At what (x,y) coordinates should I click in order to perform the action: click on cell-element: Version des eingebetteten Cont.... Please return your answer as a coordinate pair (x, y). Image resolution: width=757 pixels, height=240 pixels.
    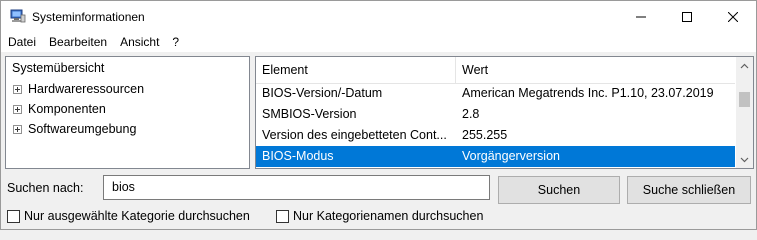
    Looking at the image, I should click on (354, 135).